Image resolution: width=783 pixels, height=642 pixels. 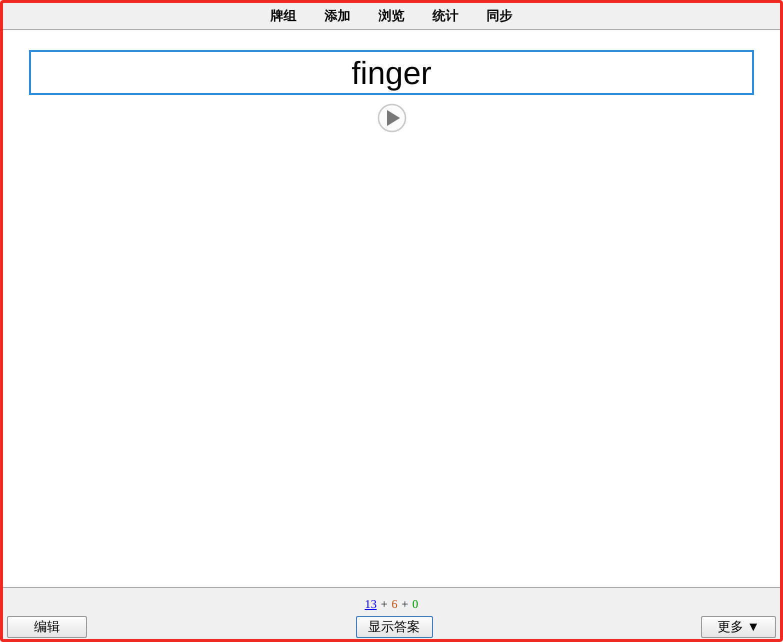 What do you see at coordinates (500, 16) in the screenshot?
I see `nav-link: 同步` at bounding box center [500, 16].